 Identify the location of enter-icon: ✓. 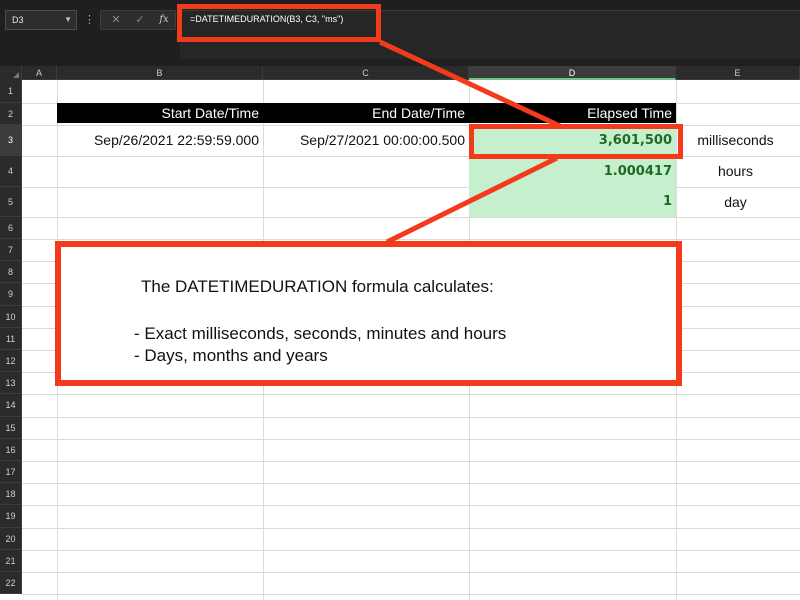
(140, 20).